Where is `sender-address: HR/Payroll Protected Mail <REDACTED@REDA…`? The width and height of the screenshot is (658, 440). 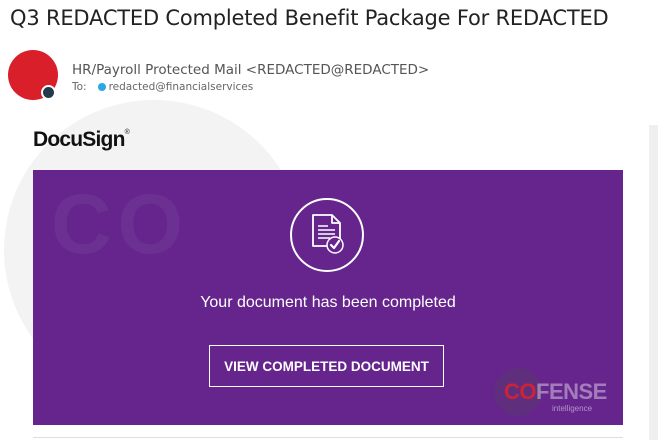
sender-address: HR/Payroll Protected Mail <REDACTED@REDA… is located at coordinates (250, 70).